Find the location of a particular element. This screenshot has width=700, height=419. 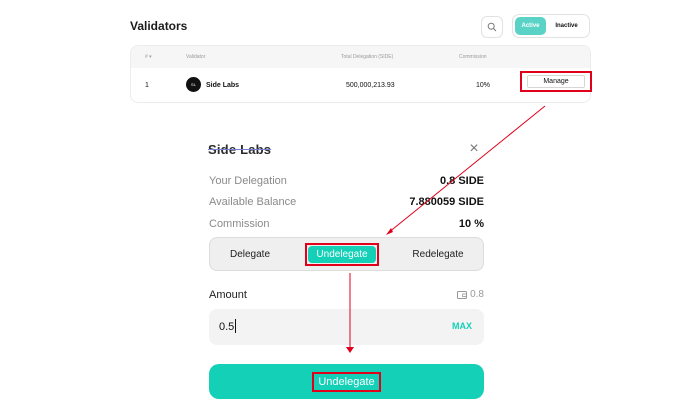

arrow-manage-to-tab is located at coordinates (466, 169).